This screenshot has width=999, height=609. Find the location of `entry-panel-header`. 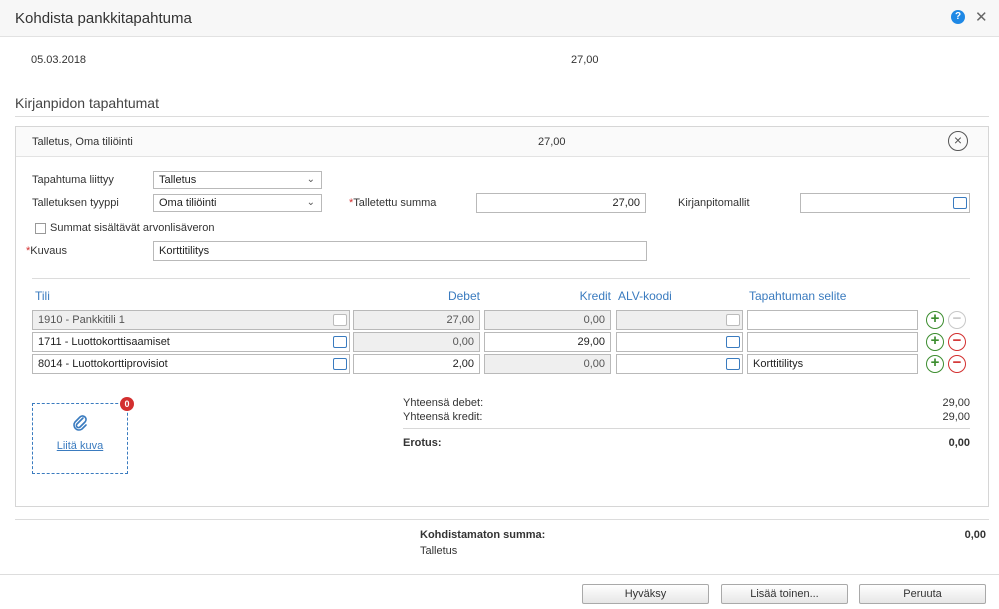

entry-panel-header is located at coordinates (502, 142).